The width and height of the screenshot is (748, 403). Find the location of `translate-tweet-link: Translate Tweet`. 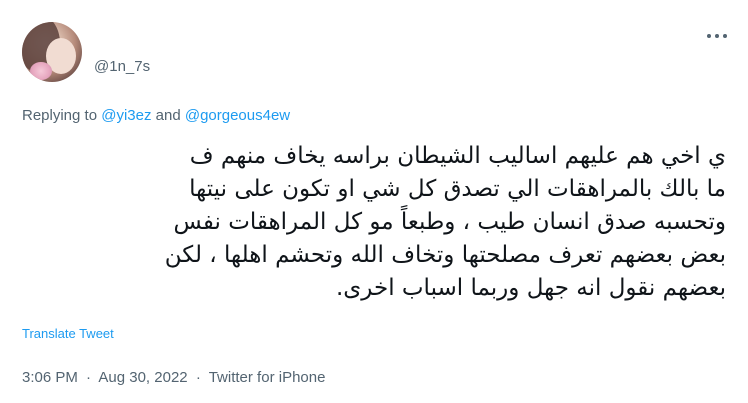

translate-tweet-link: Translate Tweet is located at coordinates (68, 333).